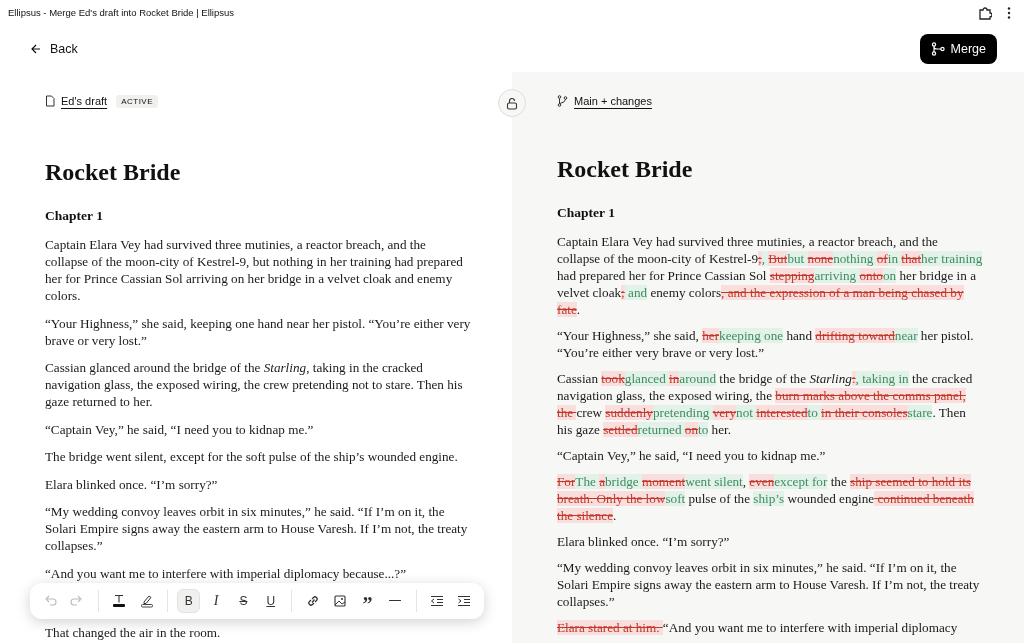 This screenshot has height=643, width=1024. Describe the element at coordinates (258, 331) in the screenshot. I see `paragraph: “Your Highness,” she said, keeping one hand near her pistol. “You’re either very brave or very lost.”` at that location.